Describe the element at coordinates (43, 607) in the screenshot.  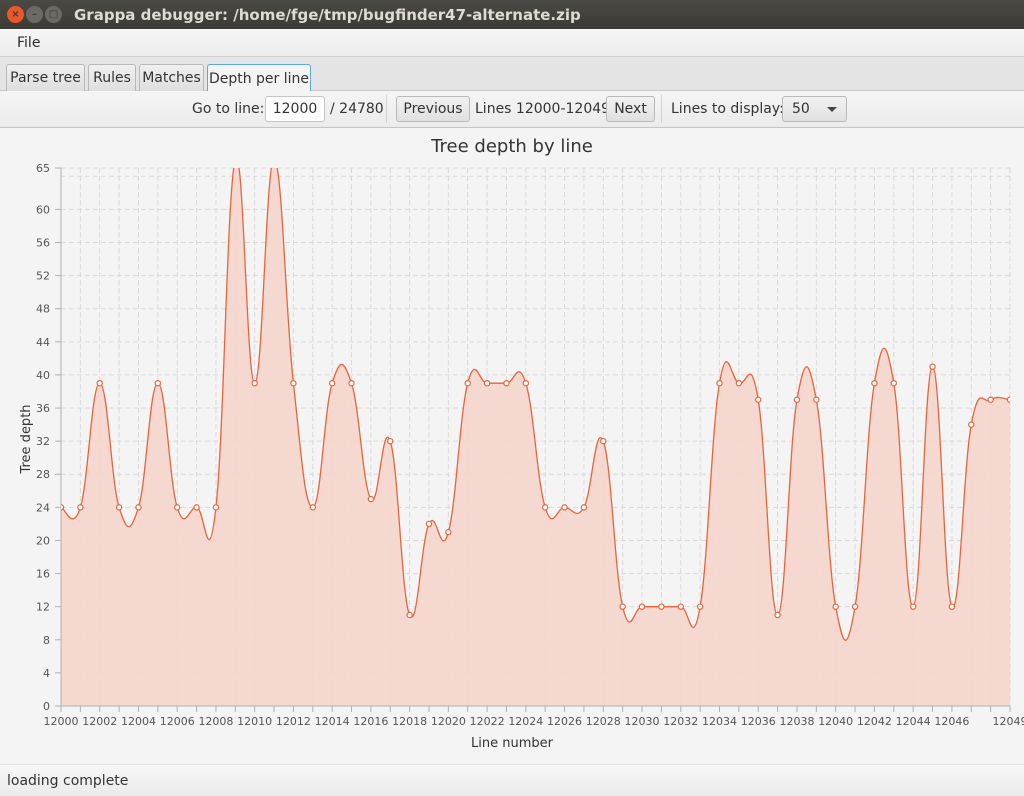
I see `y-tick-label: 12` at that location.